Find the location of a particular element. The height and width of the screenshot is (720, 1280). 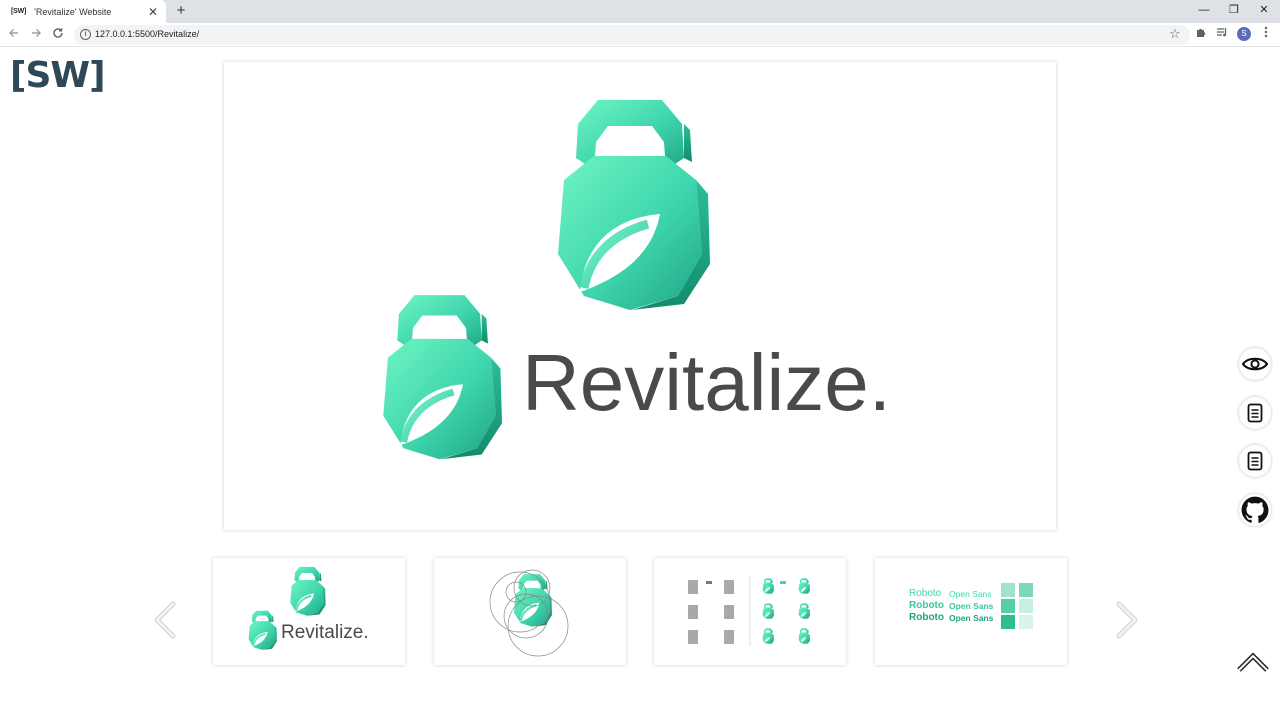

kettlebell-logo-large is located at coordinates (634, 205).